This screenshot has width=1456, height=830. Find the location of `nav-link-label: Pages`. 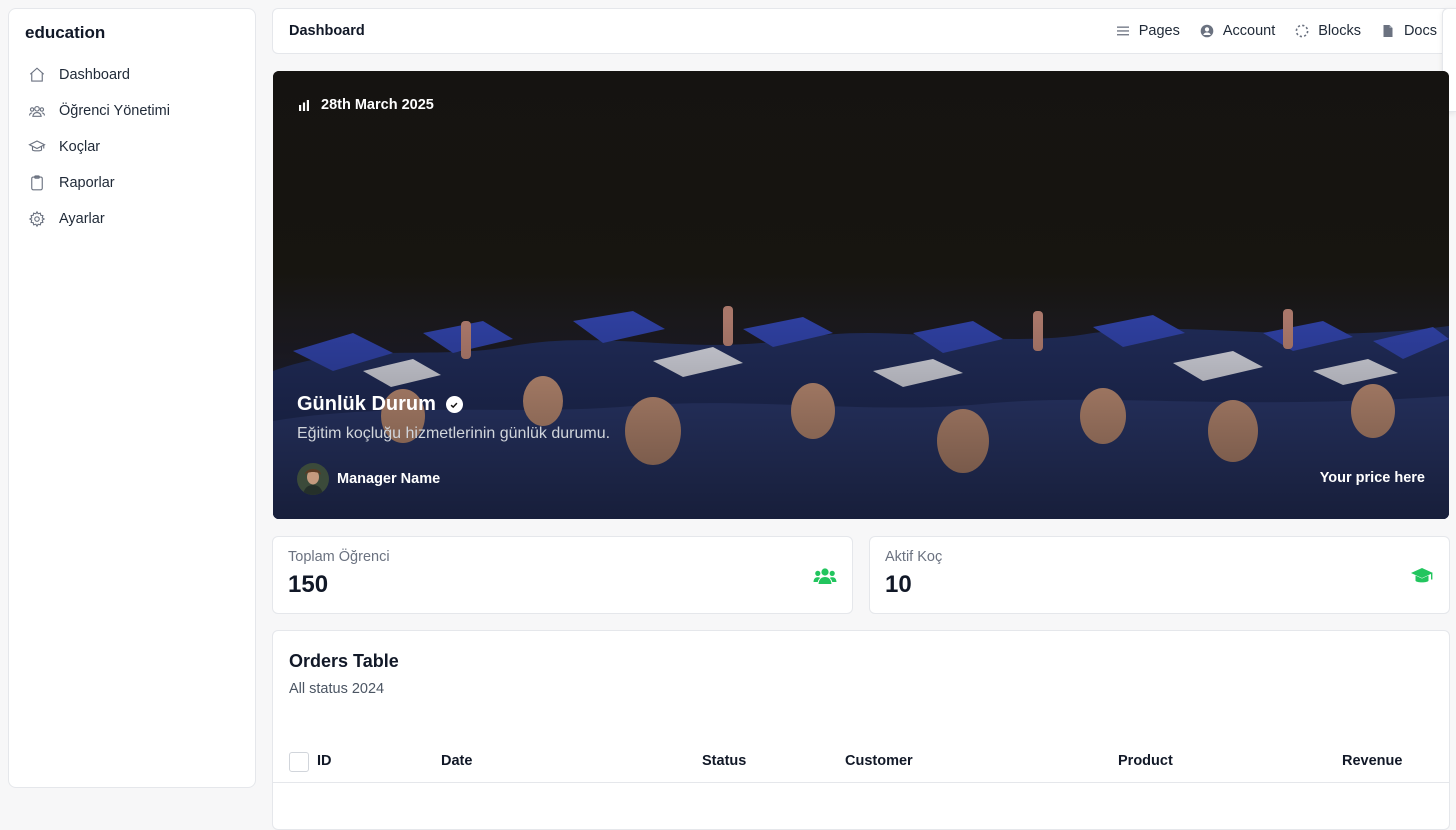

nav-link-label: Pages is located at coordinates (1159, 31).